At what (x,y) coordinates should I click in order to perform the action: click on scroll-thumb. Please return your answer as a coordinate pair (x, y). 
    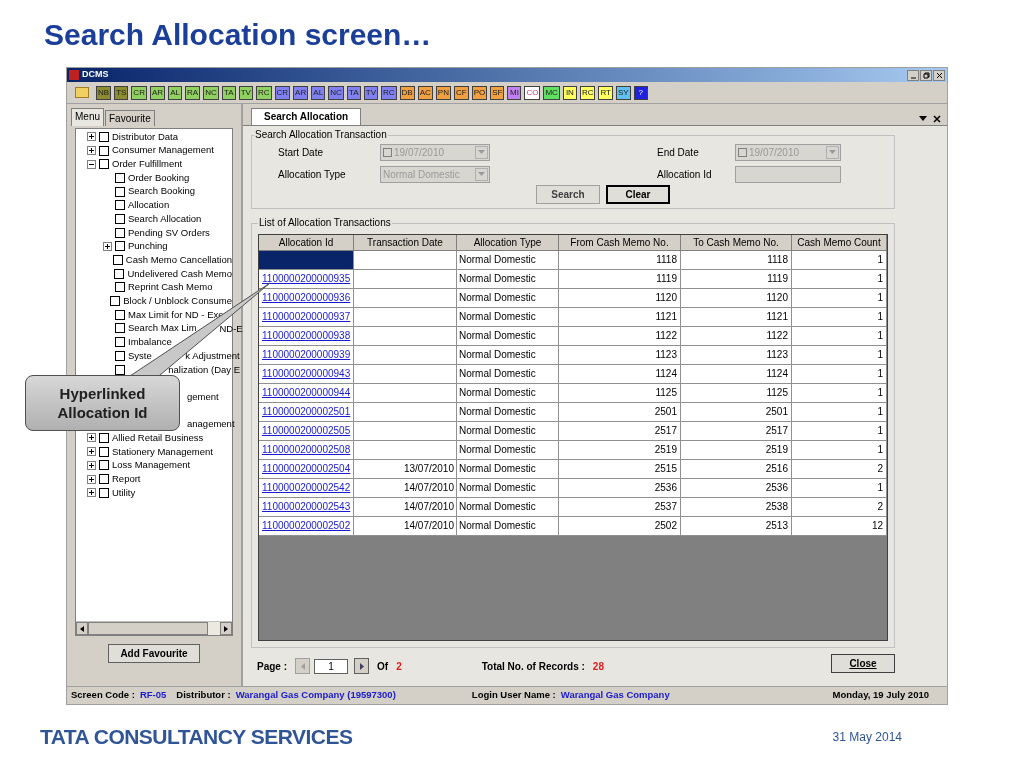
    Looking at the image, I should click on (148, 628).